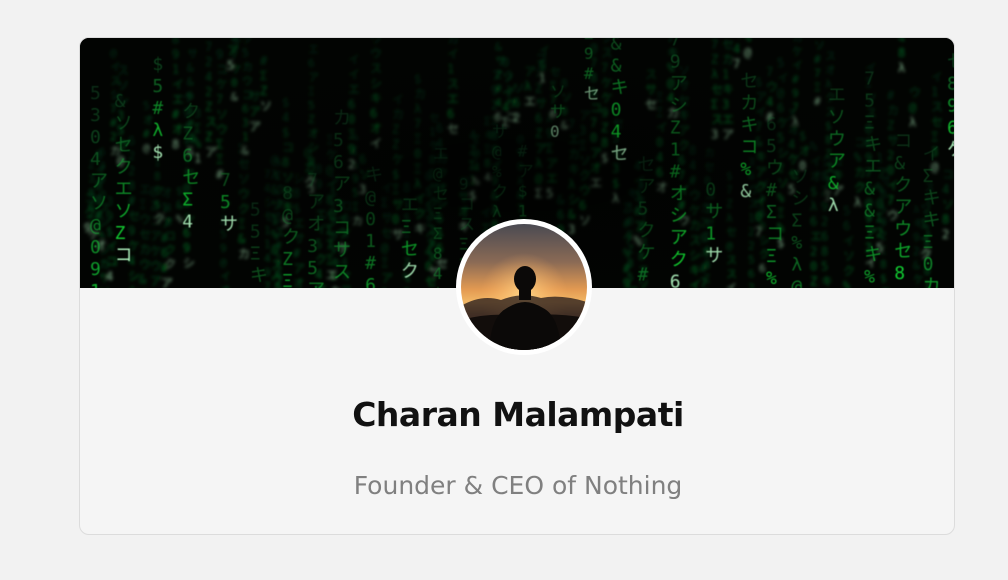  Describe the element at coordinates (518, 414) in the screenshot. I see `profile-name: Charan Malampati` at that location.